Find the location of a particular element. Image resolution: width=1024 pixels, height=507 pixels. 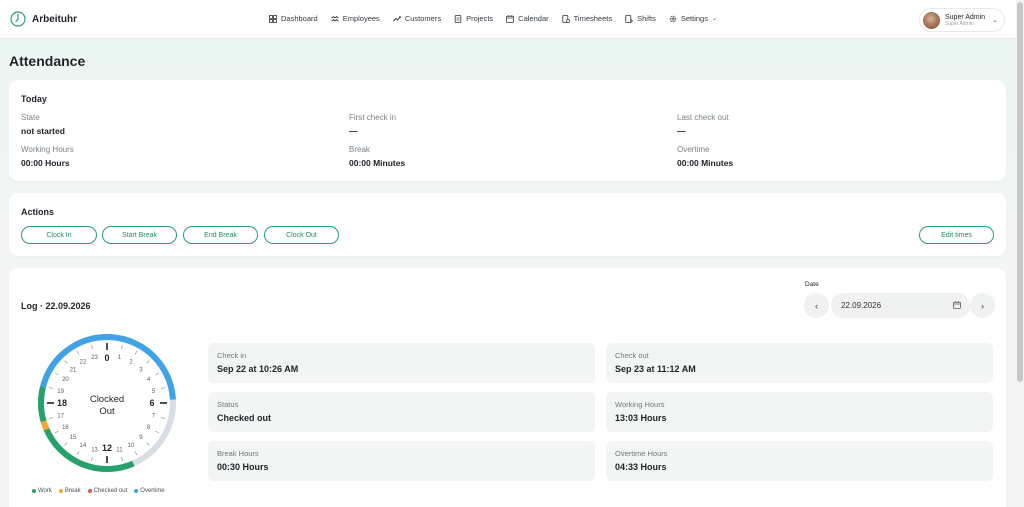

last-check-out-value: — is located at coordinates (681, 131).